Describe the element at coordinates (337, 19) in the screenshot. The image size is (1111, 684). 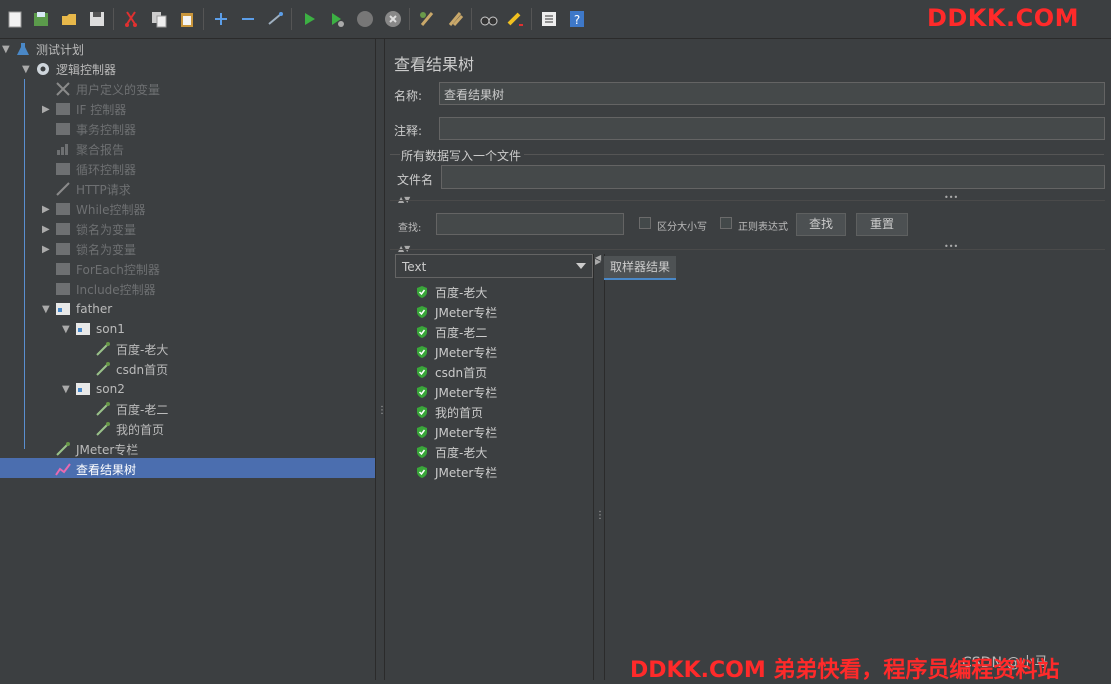
I see `start-no-pause-icon` at that location.